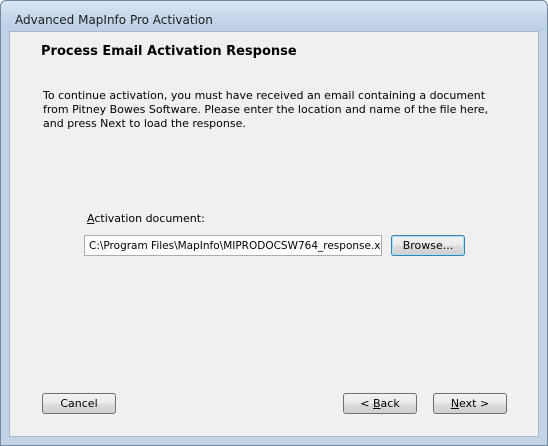 This screenshot has width=548, height=446. Describe the element at coordinates (377, 403) in the screenshot. I see `back-mnemonic: B` at that location.